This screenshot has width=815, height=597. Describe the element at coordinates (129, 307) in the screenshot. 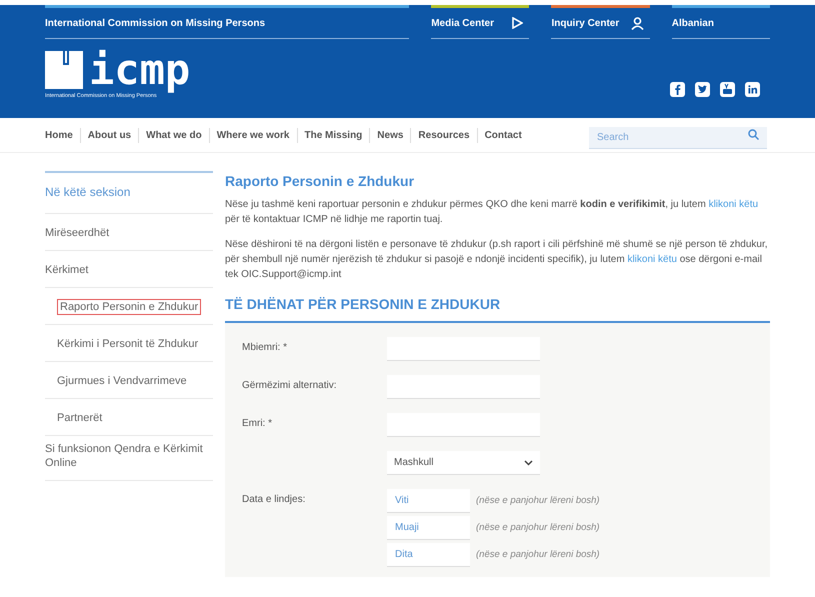

I see `sidebar-link: Raporto Personin e Zhdukur` at that location.